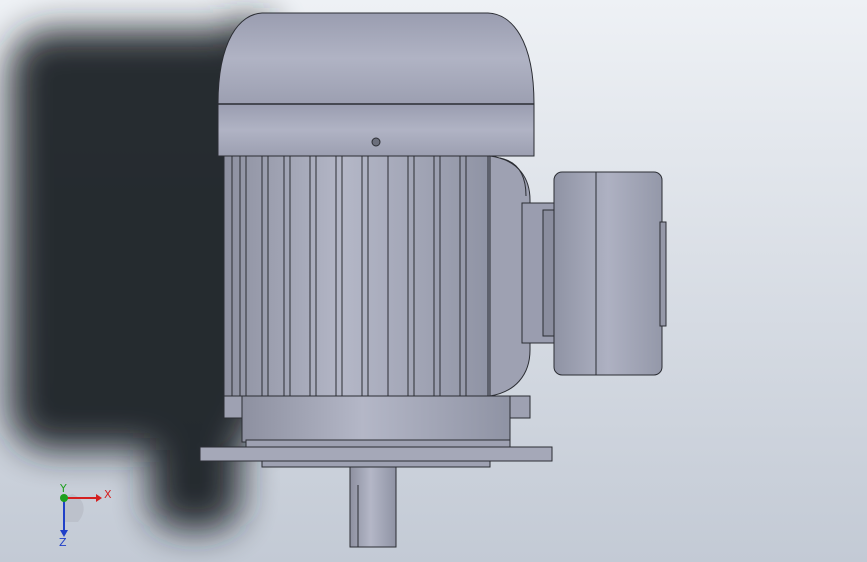 This screenshot has width=867, height=562. Describe the element at coordinates (64, 498) in the screenshot. I see `y-axis-origin` at that location.